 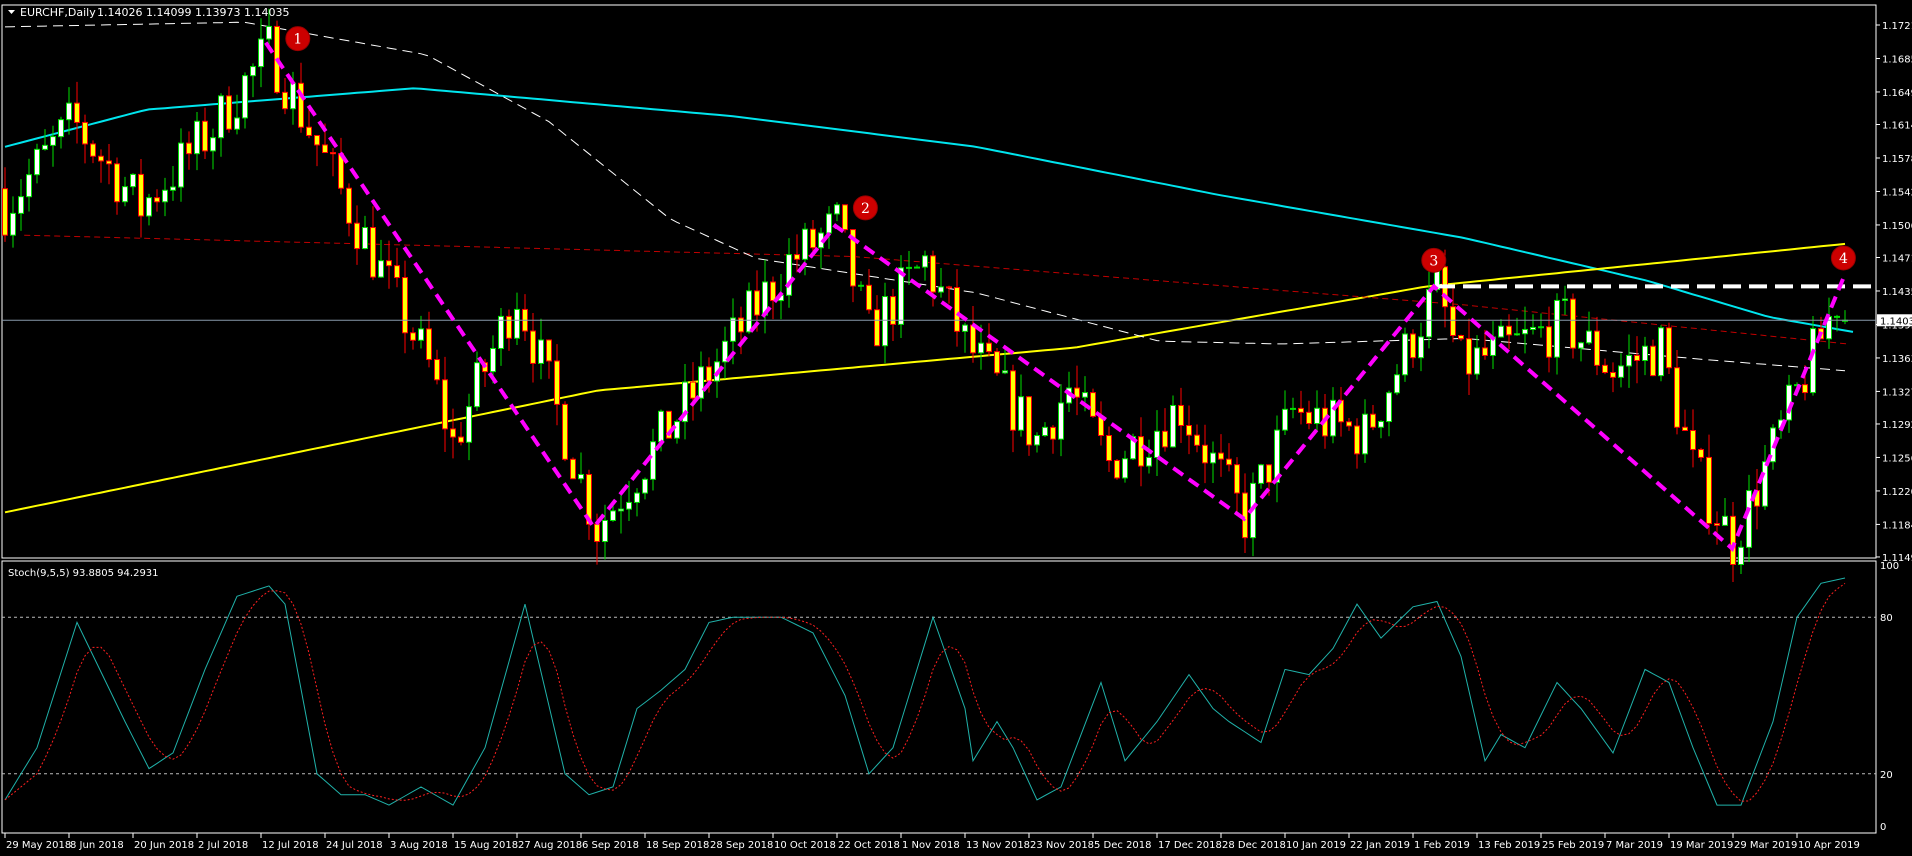 What do you see at coordinates (419, 845) in the screenshot?
I see `date-tick-label: 3 Aug 2018` at bounding box center [419, 845].